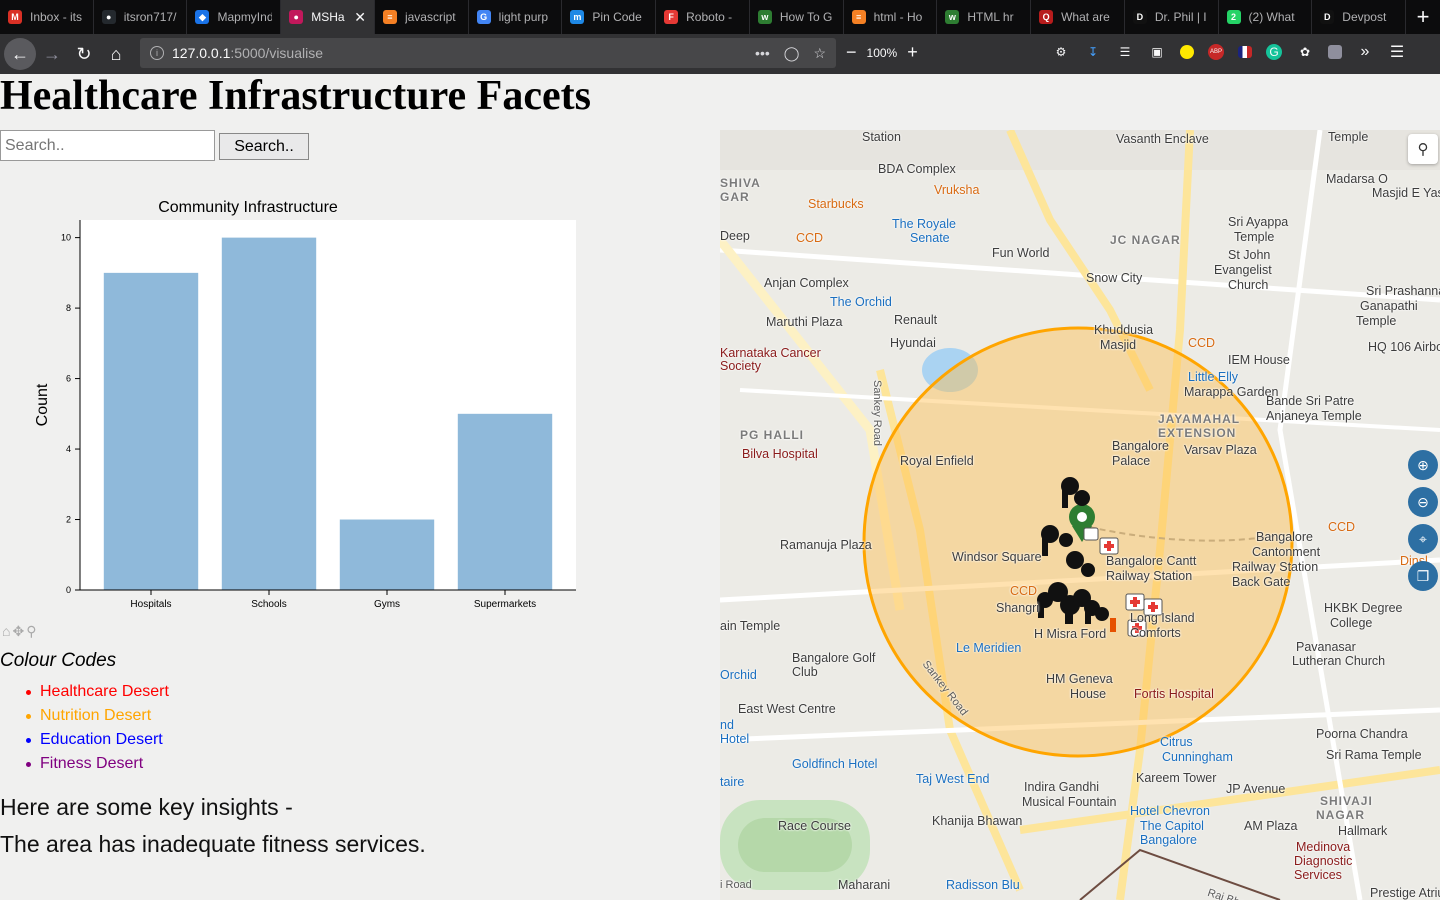 The width and height of the screenshot is (1440, 900). Describe the element at coordinates (851, 52) in the screenshot. I see `zoom-out-button: −` at that location.